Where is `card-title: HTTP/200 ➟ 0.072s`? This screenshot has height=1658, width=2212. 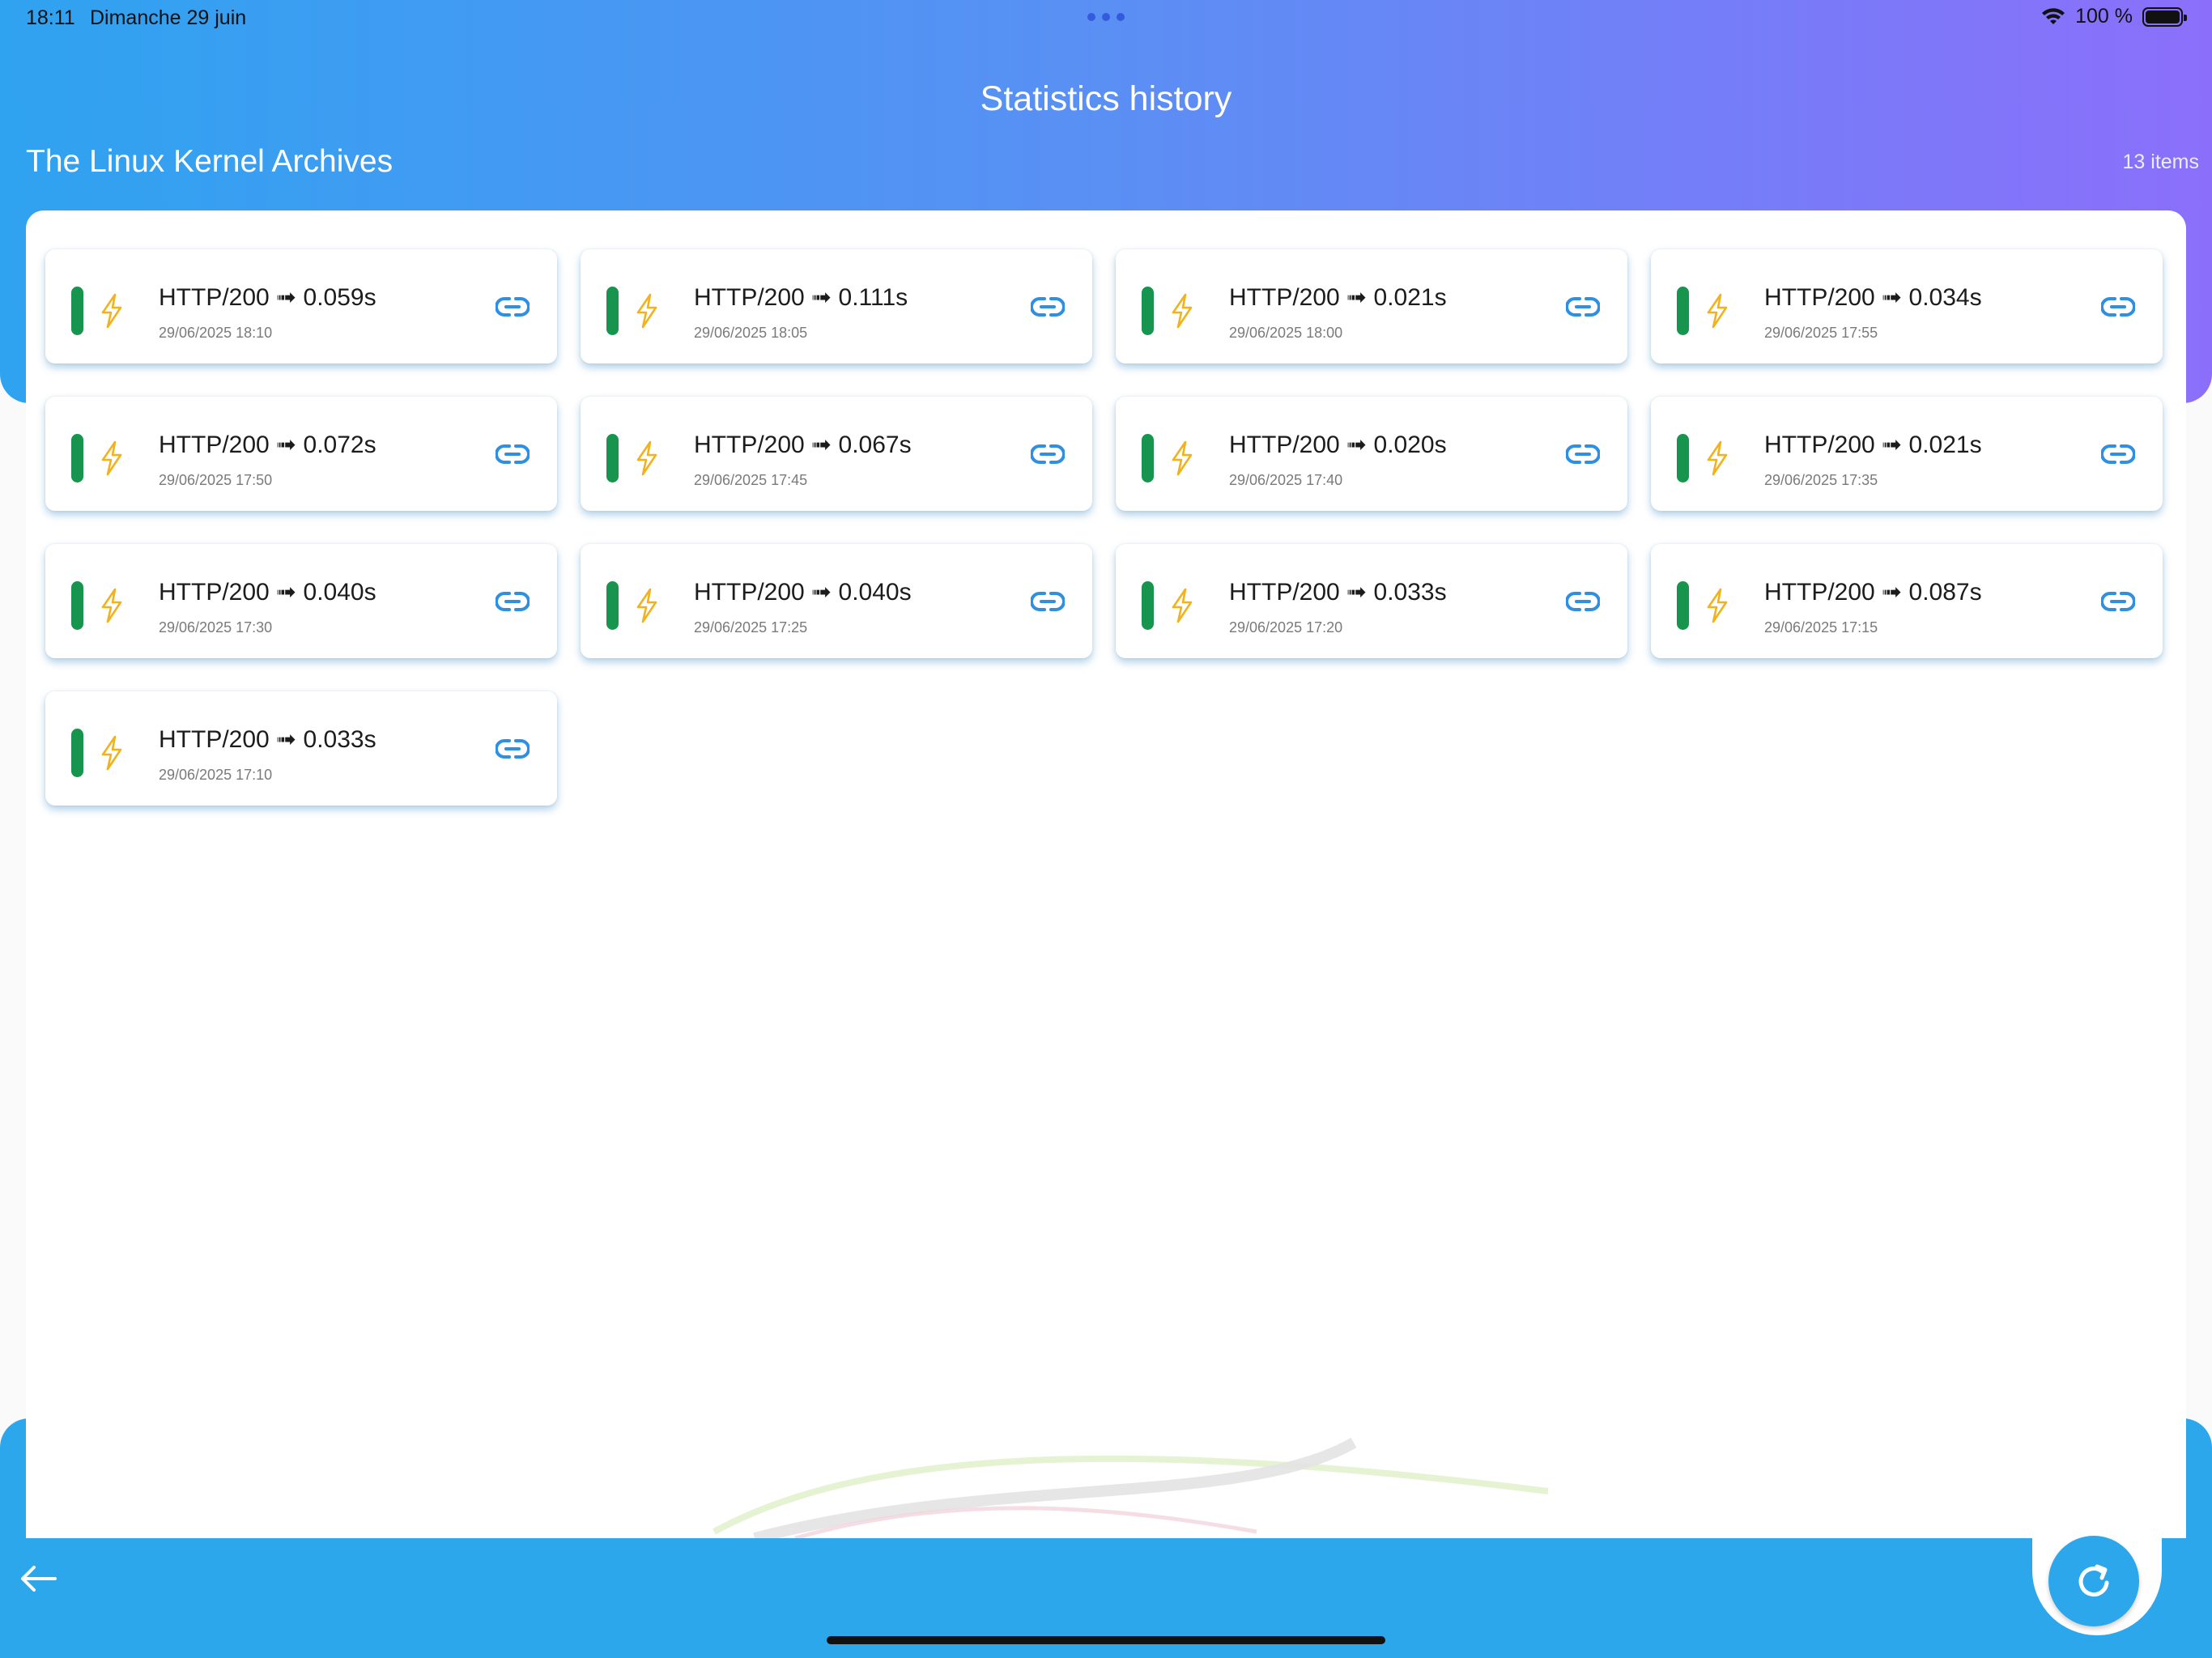 card-title: HTTP/200 ➟ 0.072s is located at coordinates (268, 445).